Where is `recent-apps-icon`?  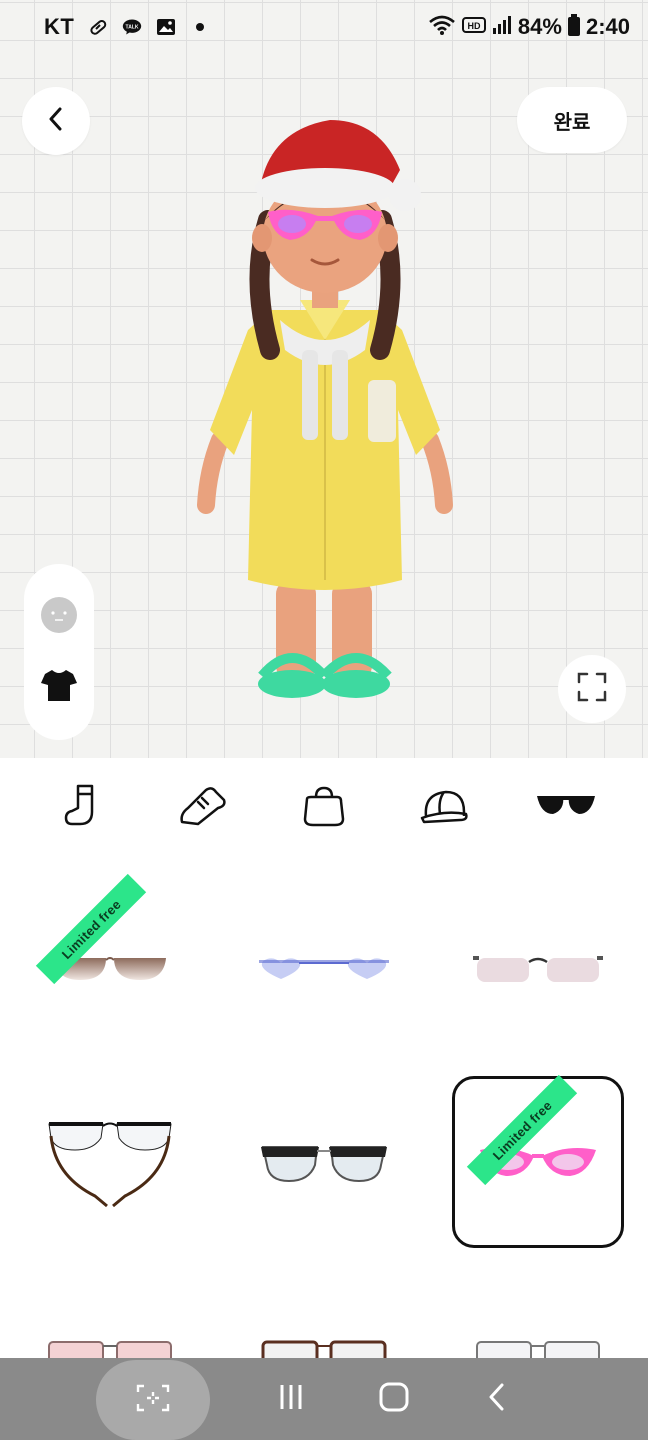
recent-apps-icon is located at coordinates (291, 1399).